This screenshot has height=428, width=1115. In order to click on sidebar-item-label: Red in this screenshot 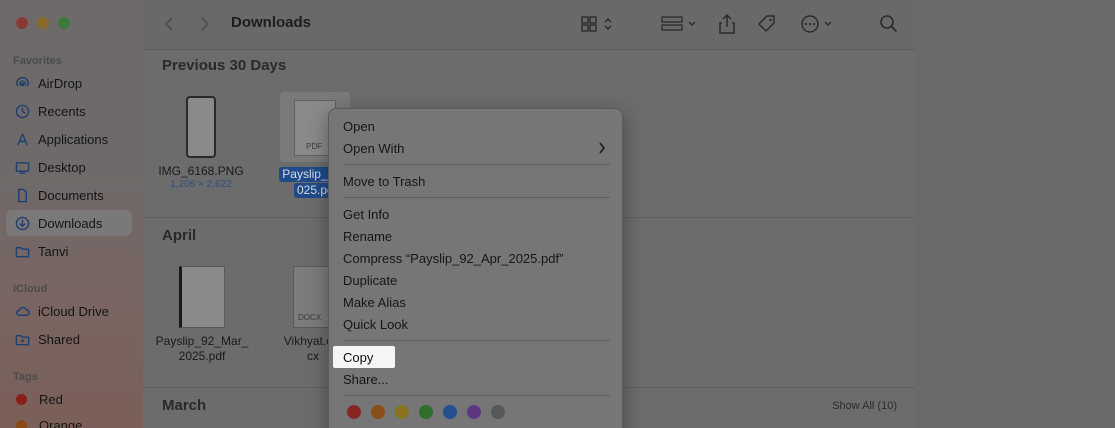, I will do `click(51, 399)`.